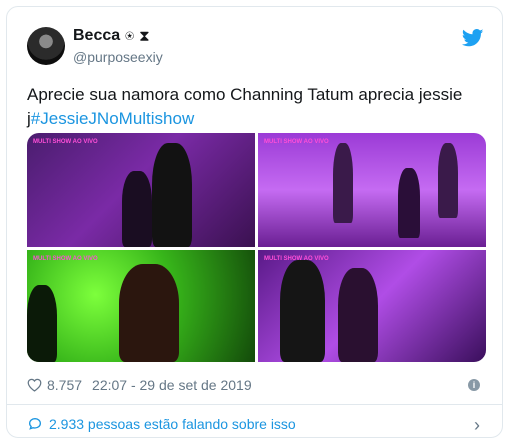  I want to click on twitter-bird-icon, so click(473, 38).